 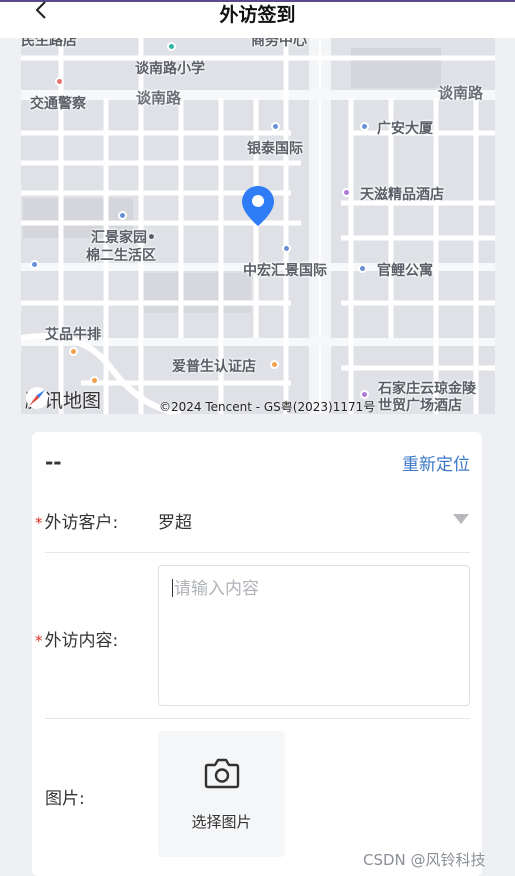 What do you see at coordinates (121, 256) in the screenshot?
I see `map-label: 棉二生活区` at bounding box center [121, 256].